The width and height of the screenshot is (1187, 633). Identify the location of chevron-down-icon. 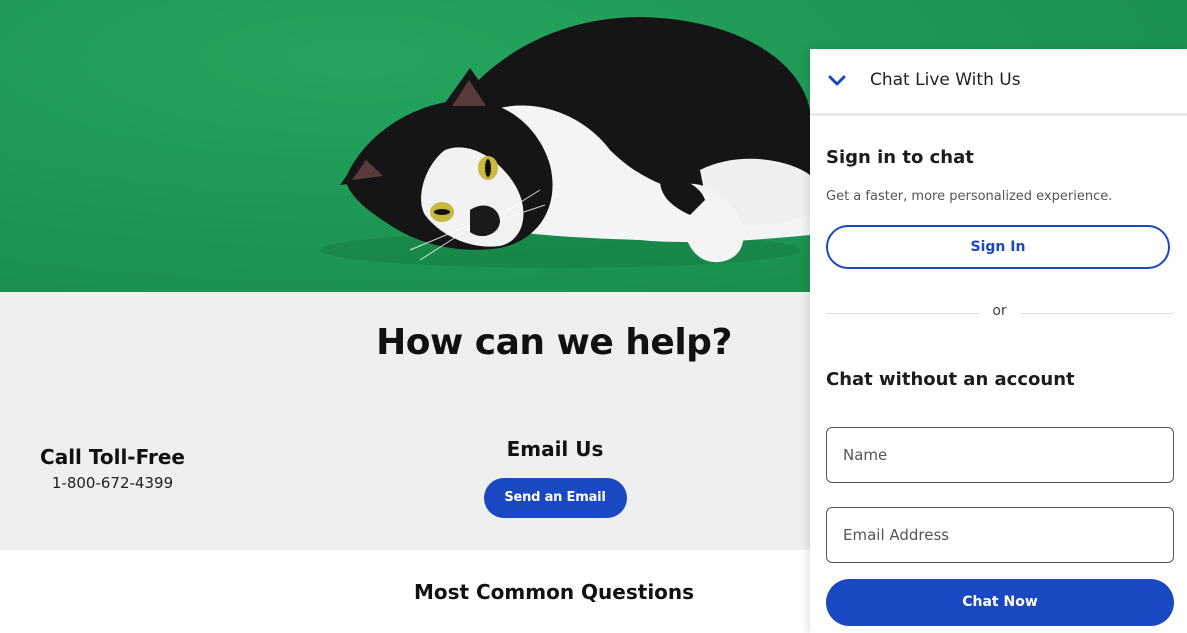
(837, 81).